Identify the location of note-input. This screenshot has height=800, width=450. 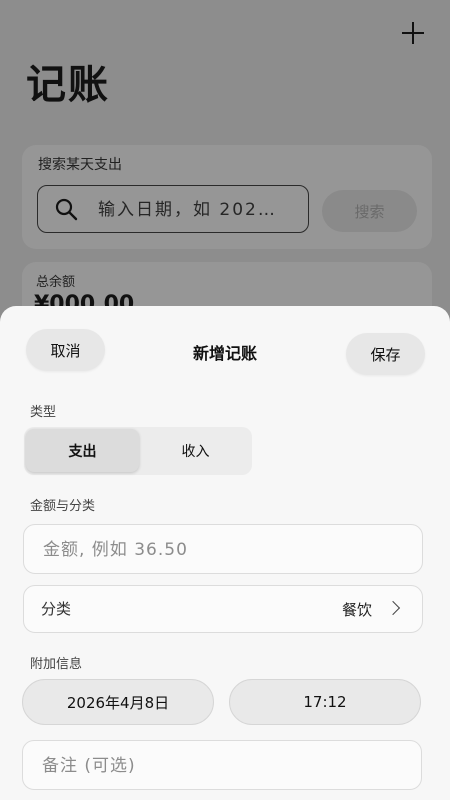
(222, 766).